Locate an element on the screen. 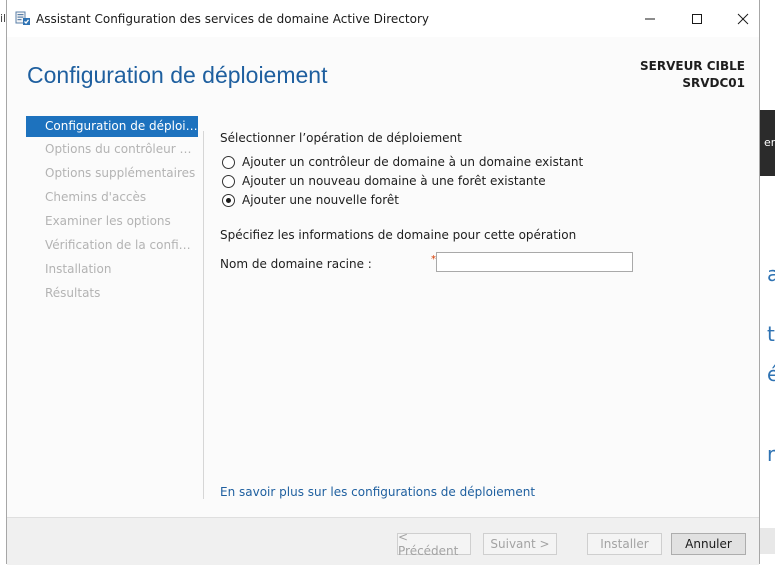 The image size is (775, 565). target-server-label: SERVEUR CIBLE is located at coordinates (692, 66).